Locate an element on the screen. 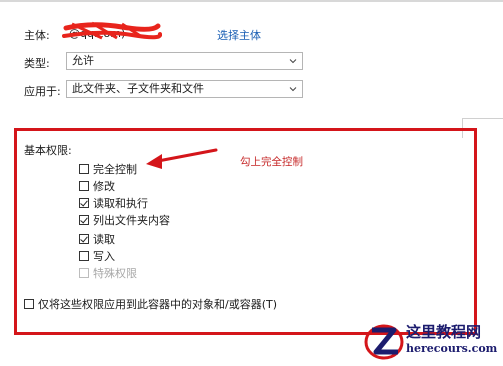  section-divider is located at coordinates (482, 118).